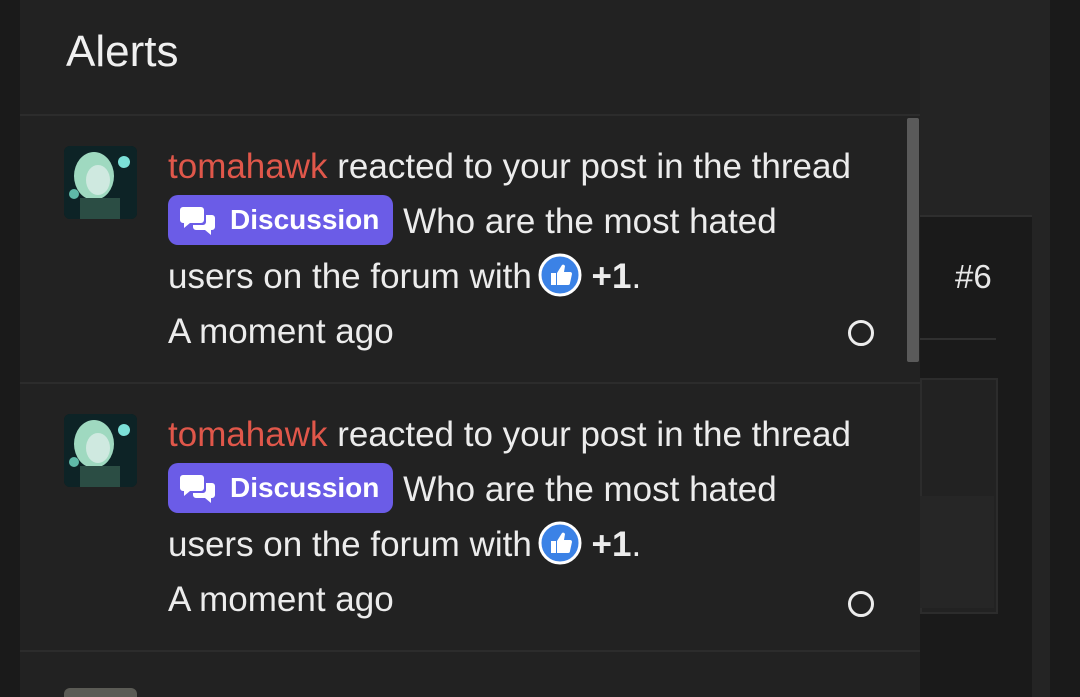 This screenshot has width=1080, height=697. What do you see at coordinates (976, 108) in the screenshot?
I see `background-panel` at bounding box center [976, 108].